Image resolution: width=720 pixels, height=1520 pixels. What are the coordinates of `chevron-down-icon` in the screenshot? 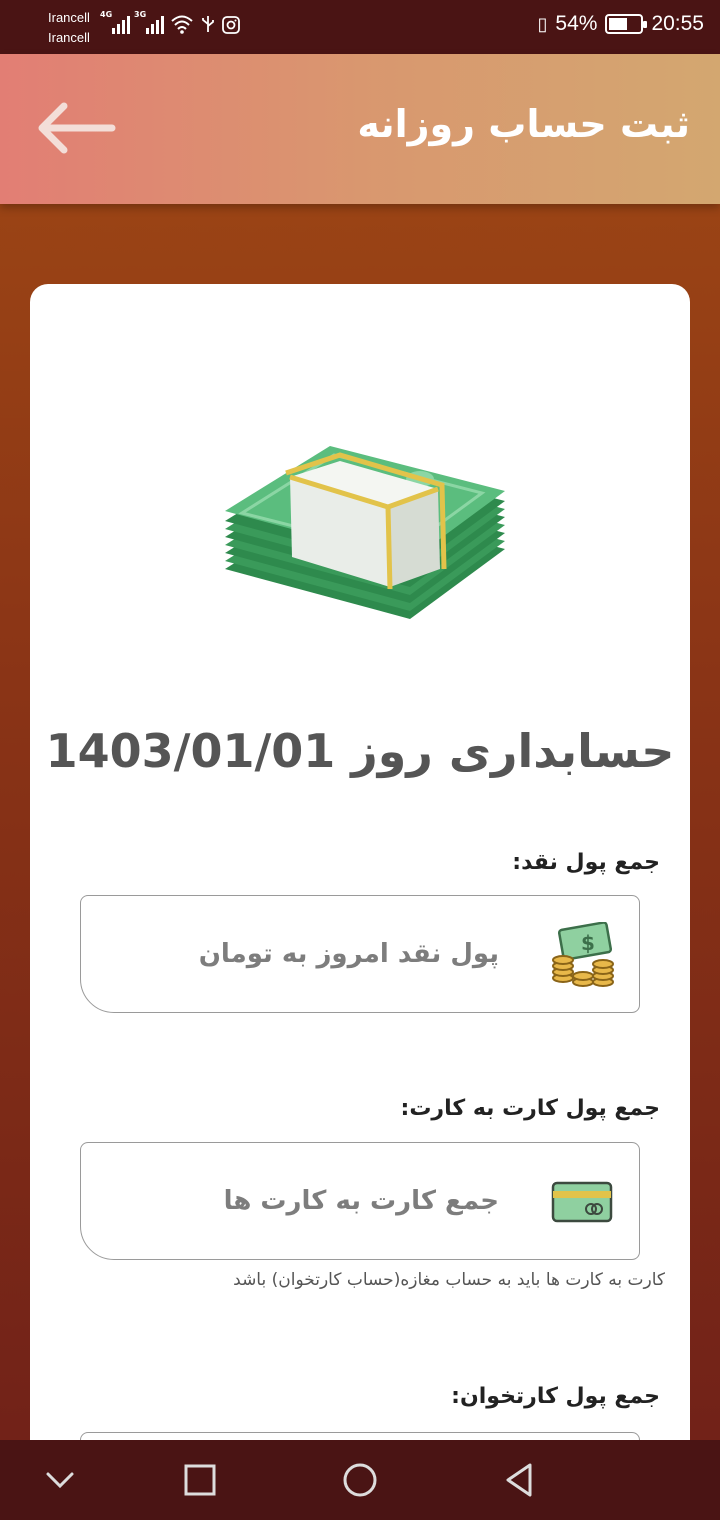 It's located at (60, 1480).